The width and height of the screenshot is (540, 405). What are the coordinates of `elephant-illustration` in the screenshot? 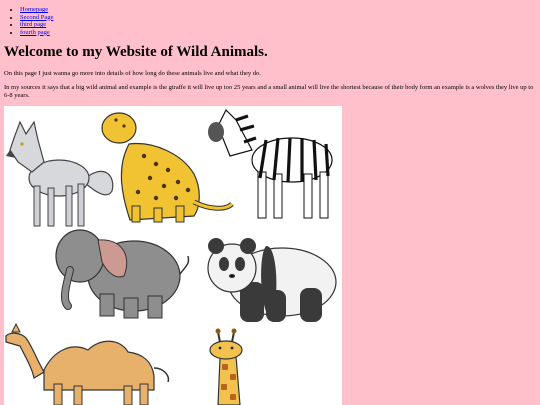 It's located at (122, 274).